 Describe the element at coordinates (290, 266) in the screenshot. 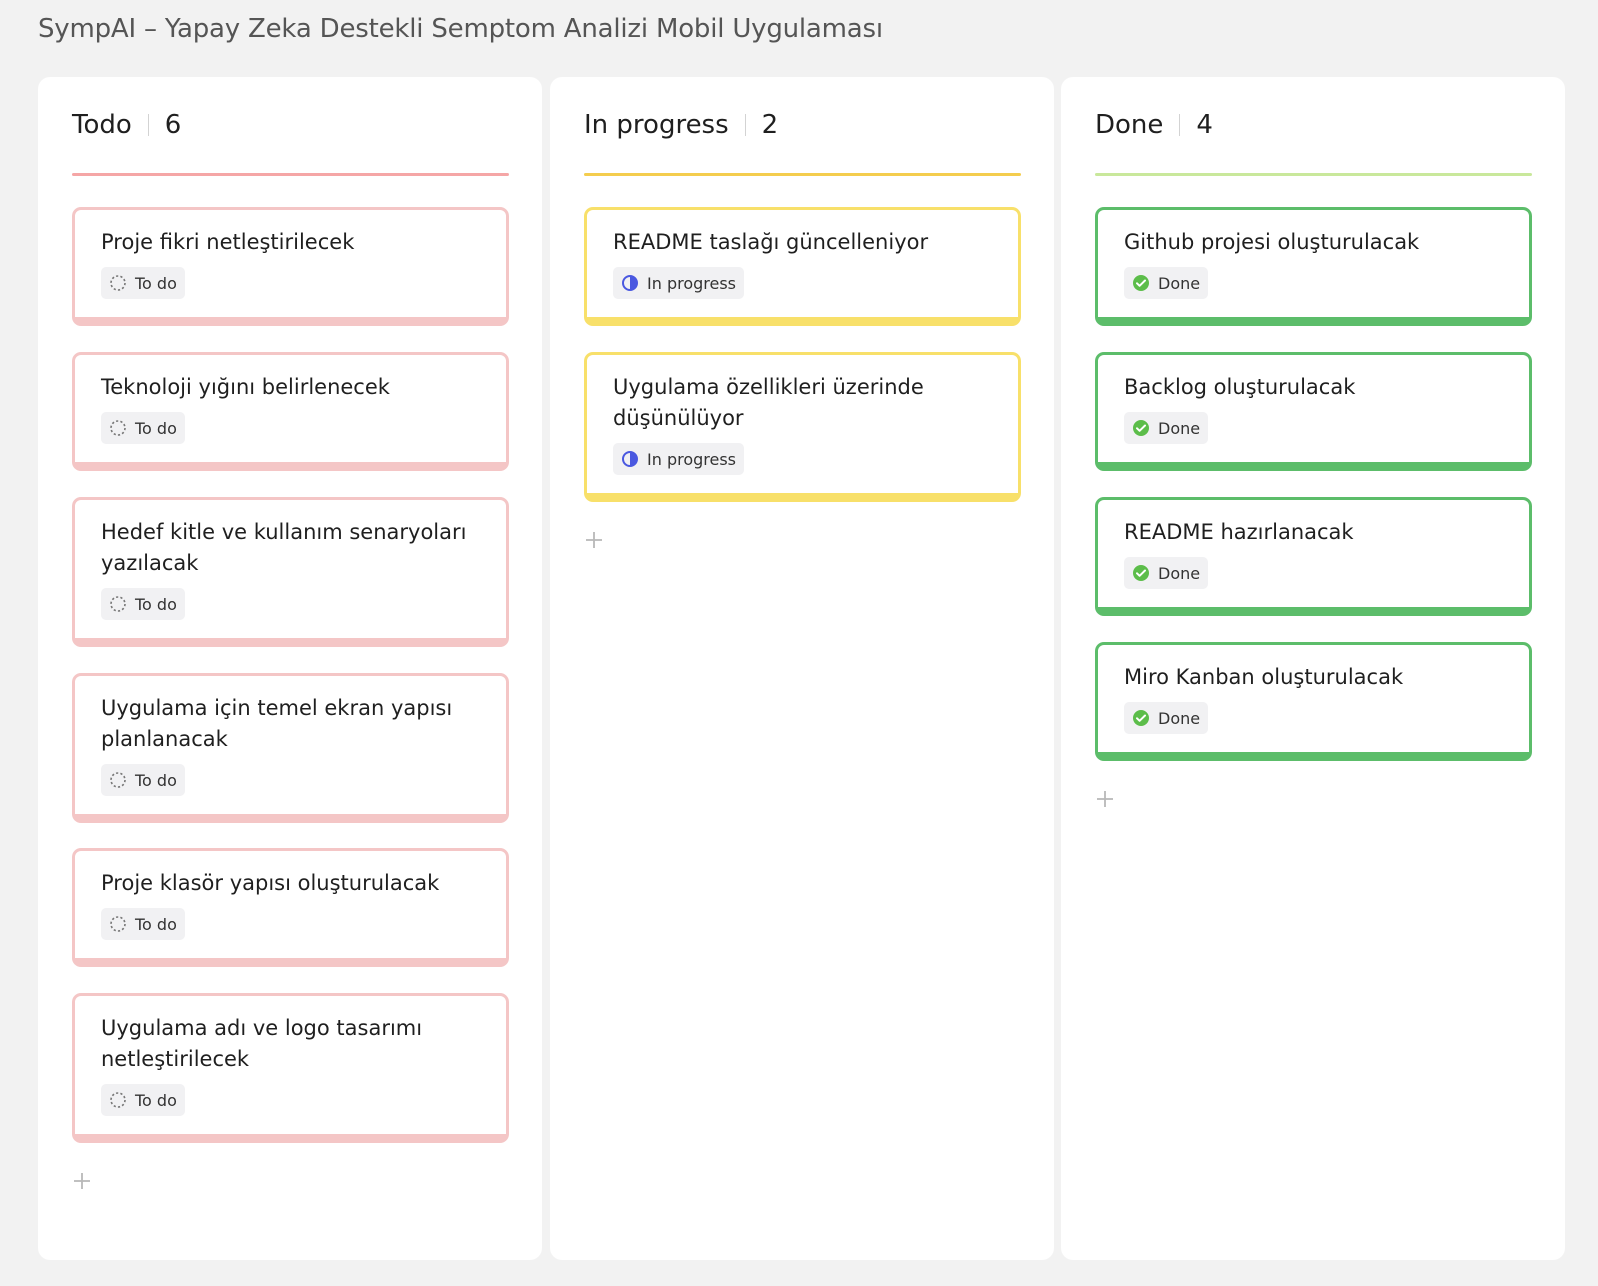

I see `card: Proje fikri netleştirilecek To do` at that location.